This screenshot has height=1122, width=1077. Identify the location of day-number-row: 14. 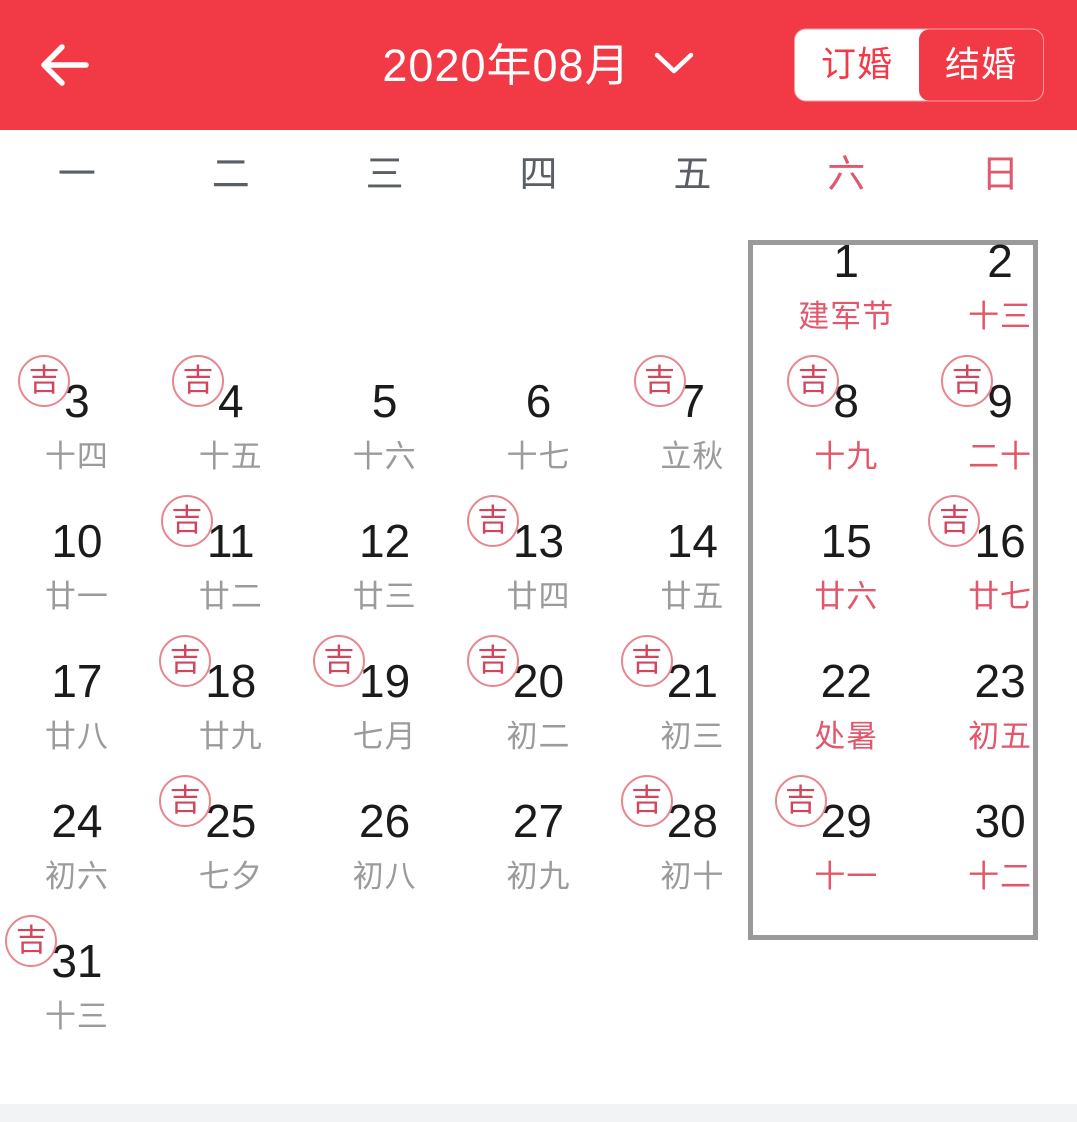
(692, 541).